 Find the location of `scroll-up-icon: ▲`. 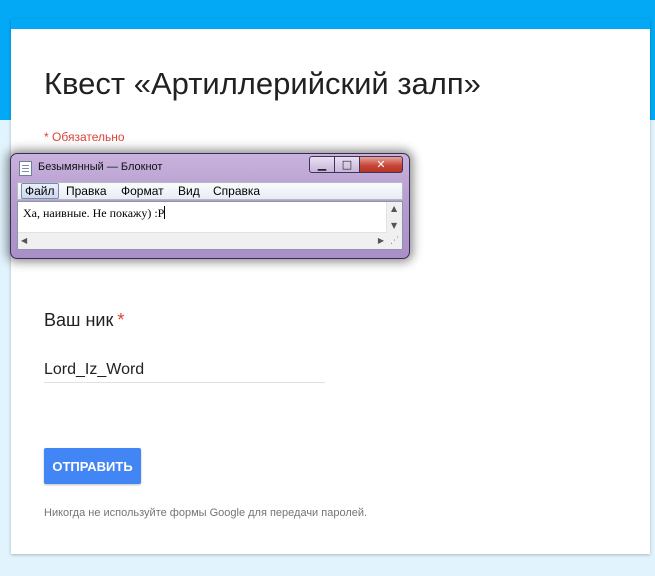

scroll-up-icon: ▲ is located at coordinates (394, 208).